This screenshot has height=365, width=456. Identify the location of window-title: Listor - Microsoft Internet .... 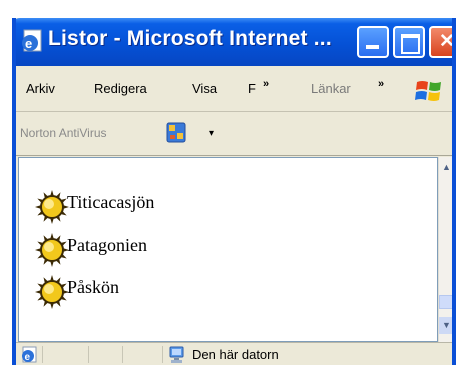
(190, 38).